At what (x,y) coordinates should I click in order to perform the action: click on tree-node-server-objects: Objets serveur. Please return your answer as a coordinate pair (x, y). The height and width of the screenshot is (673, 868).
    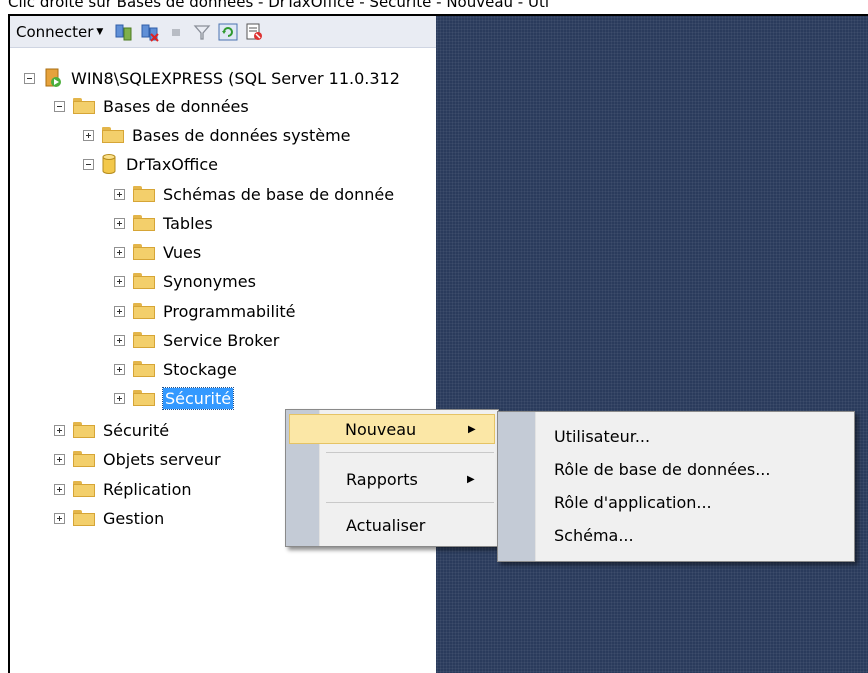
    Looking at the image, I should click on (137, 459).